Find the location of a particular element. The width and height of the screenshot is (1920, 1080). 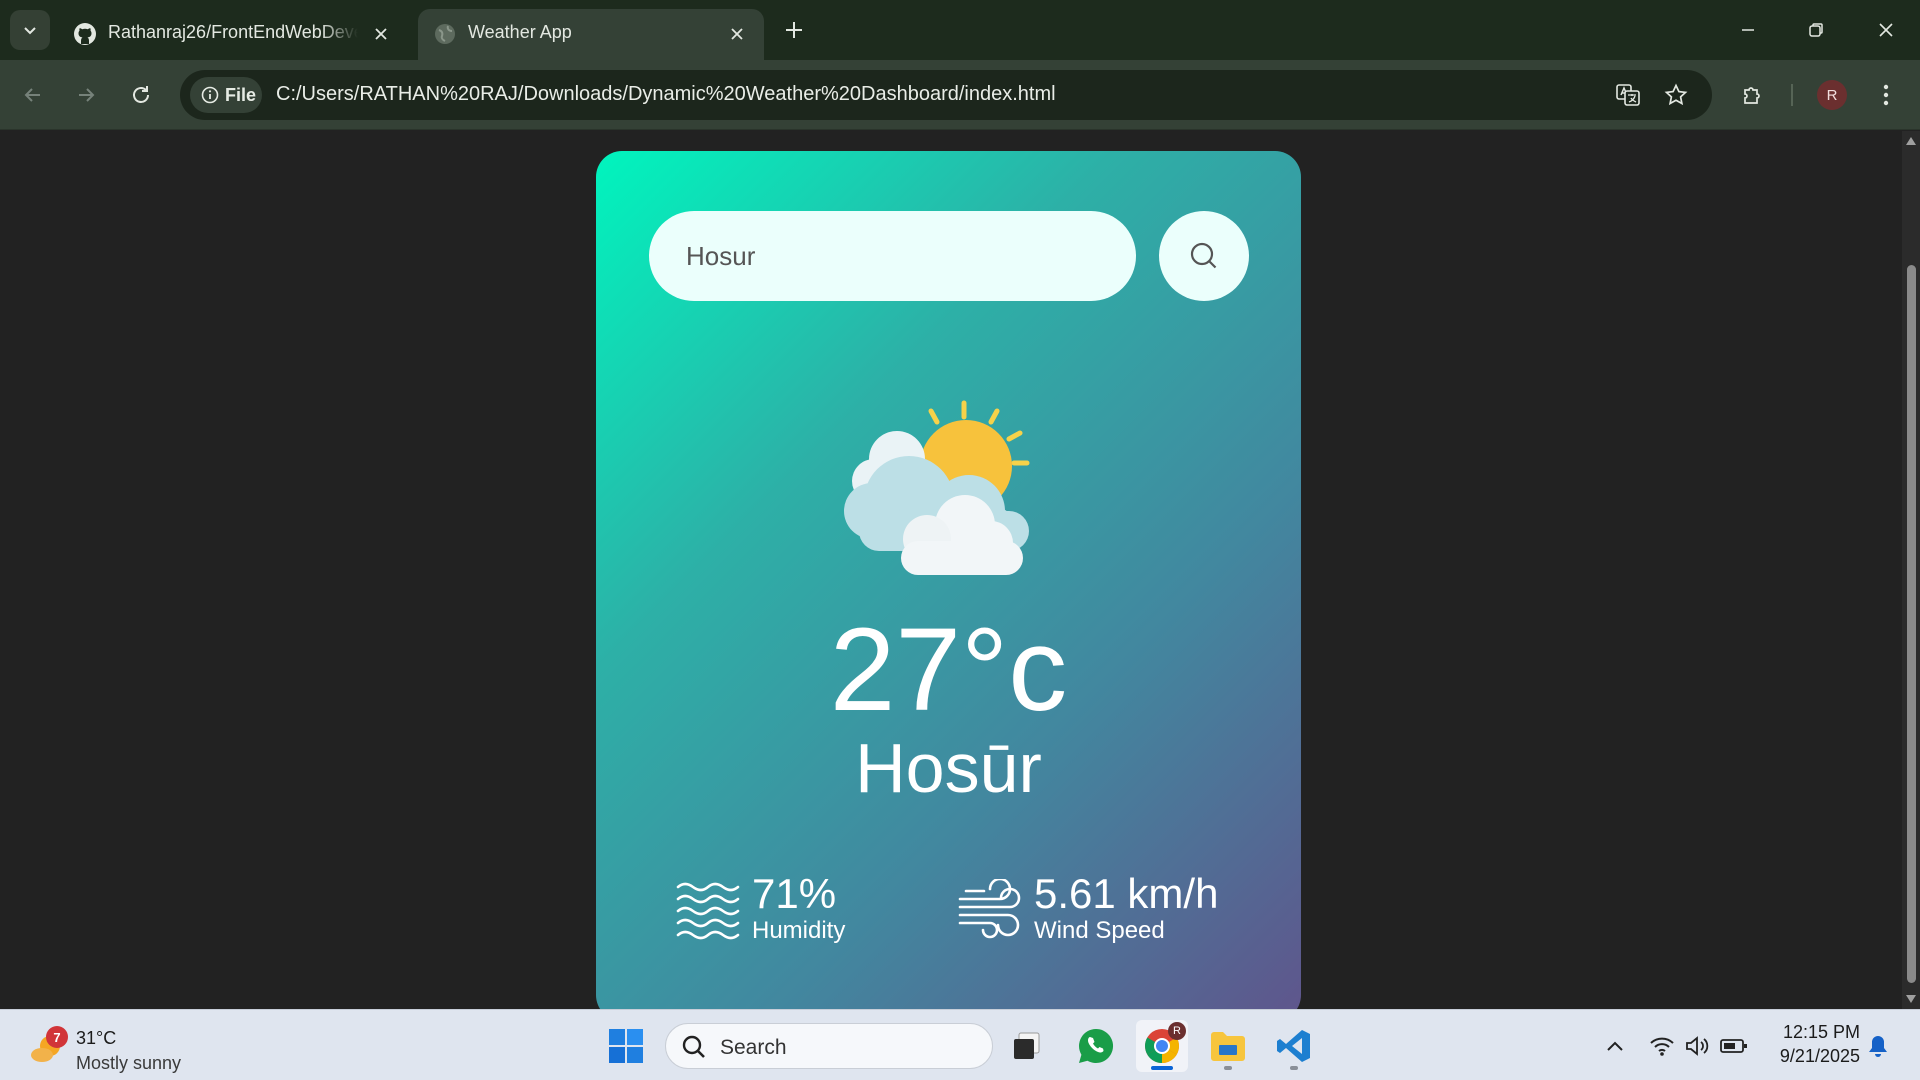

humidity-stat: 71% Humidity is located at coordinates (786, 911).